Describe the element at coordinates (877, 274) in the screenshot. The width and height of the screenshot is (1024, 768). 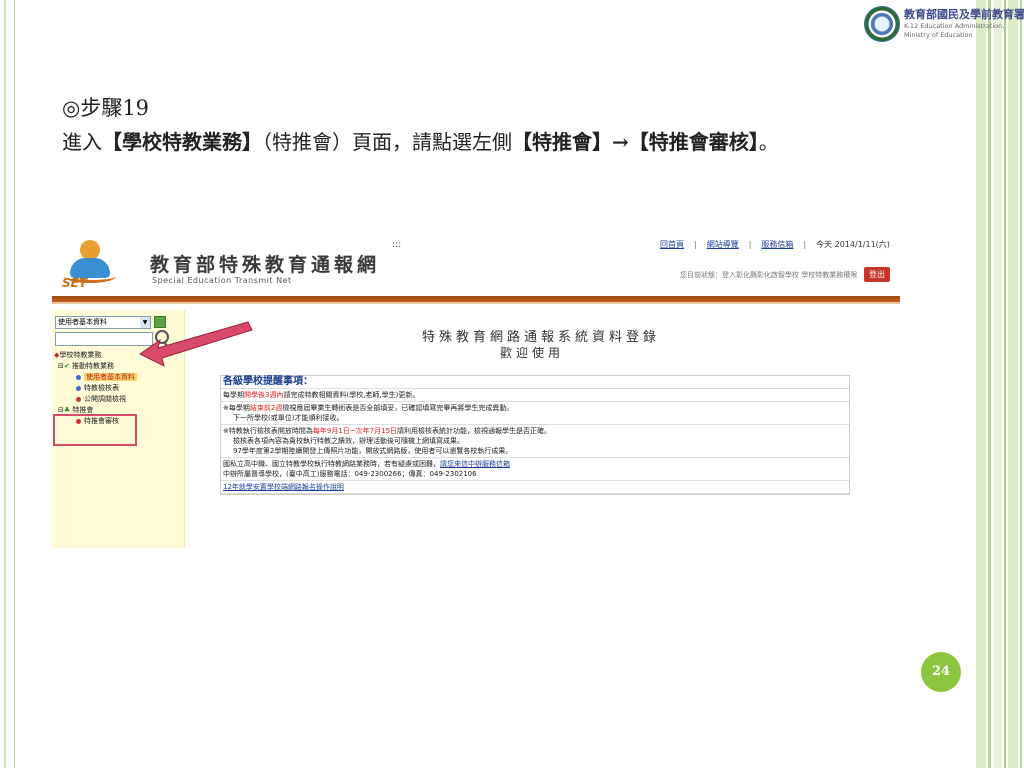
I see `logout-button: 登出` at that location.